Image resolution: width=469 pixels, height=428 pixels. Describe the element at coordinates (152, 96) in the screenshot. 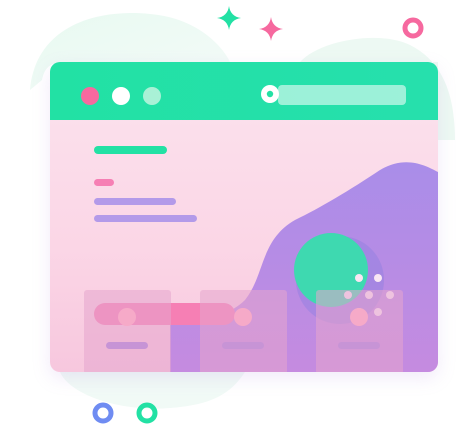

I see `window-dot-green` at that location.